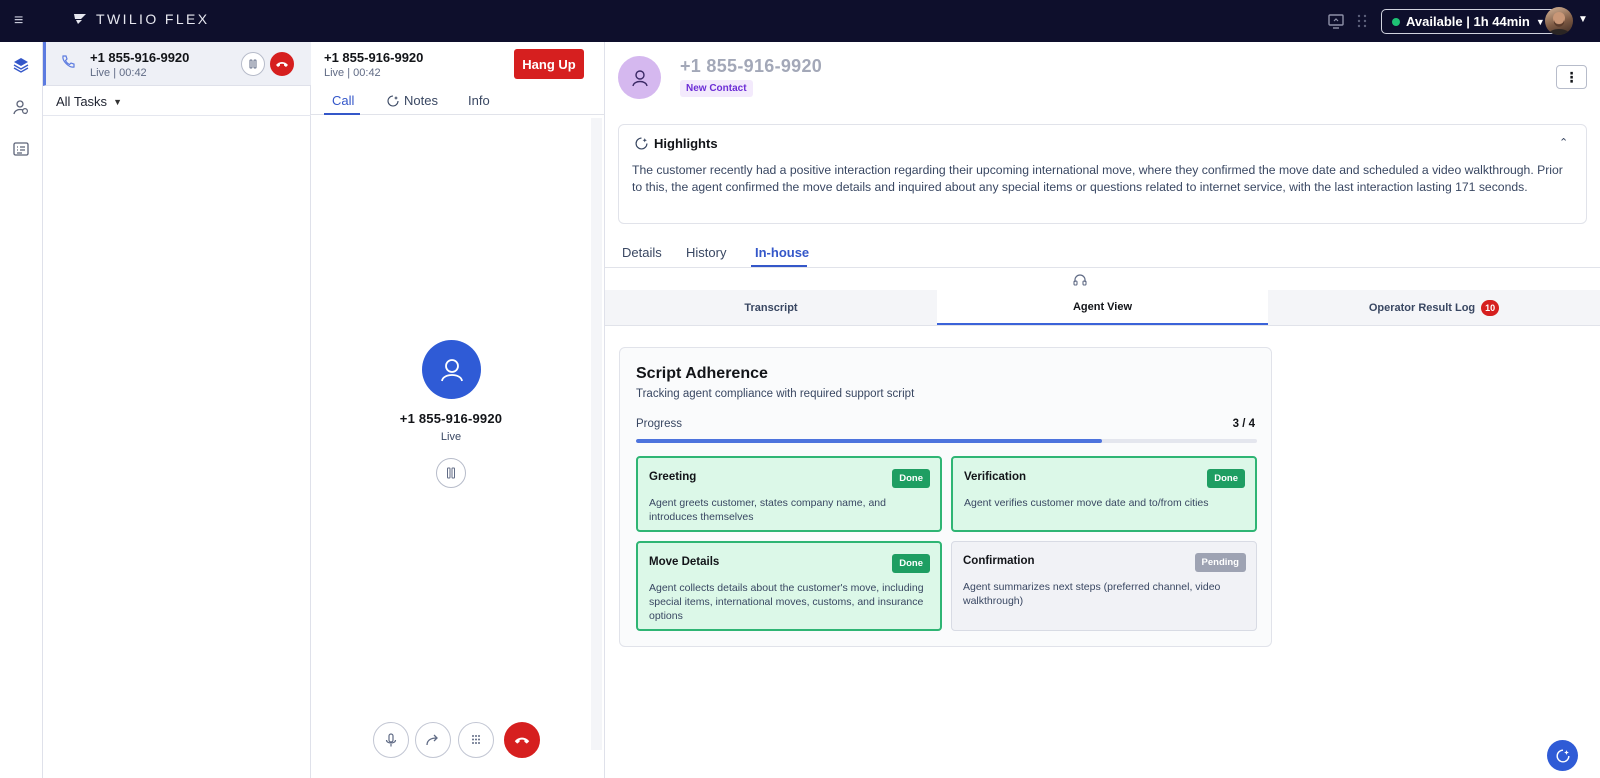 This screenshot has width=1600, height=778. I want to click on left-nav, so click(21, 410).